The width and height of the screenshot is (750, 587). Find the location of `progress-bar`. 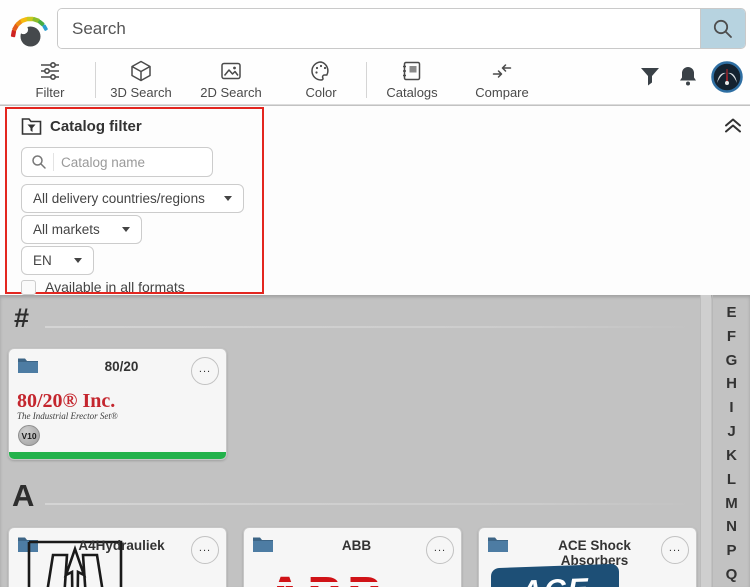

progress-bar is located at coordinates (117, 455).